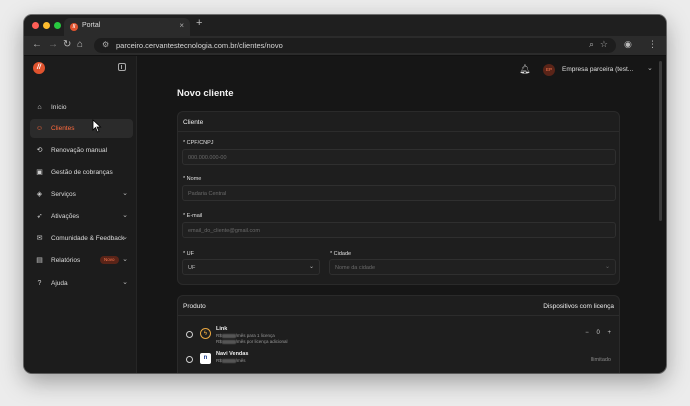 Image resolution: width=690 pixels, height=406 pixels. Describe the element at coordinates (63, 194) in the screenshot. I see `sidebar-item-label: Serviços` at that location.